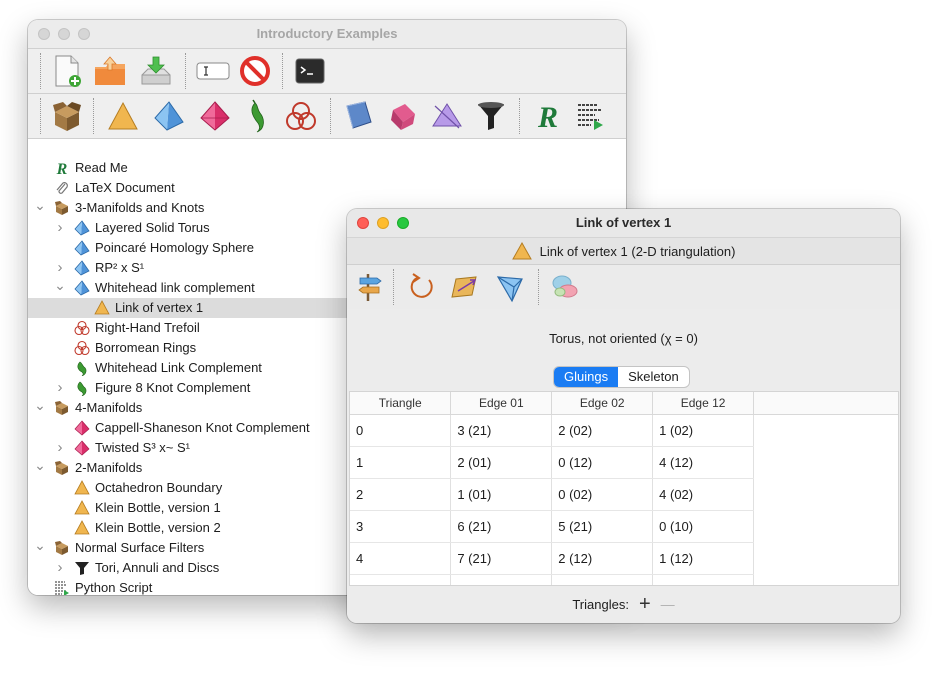  I want to click on column-header: Edge 12, so click(703, 403).